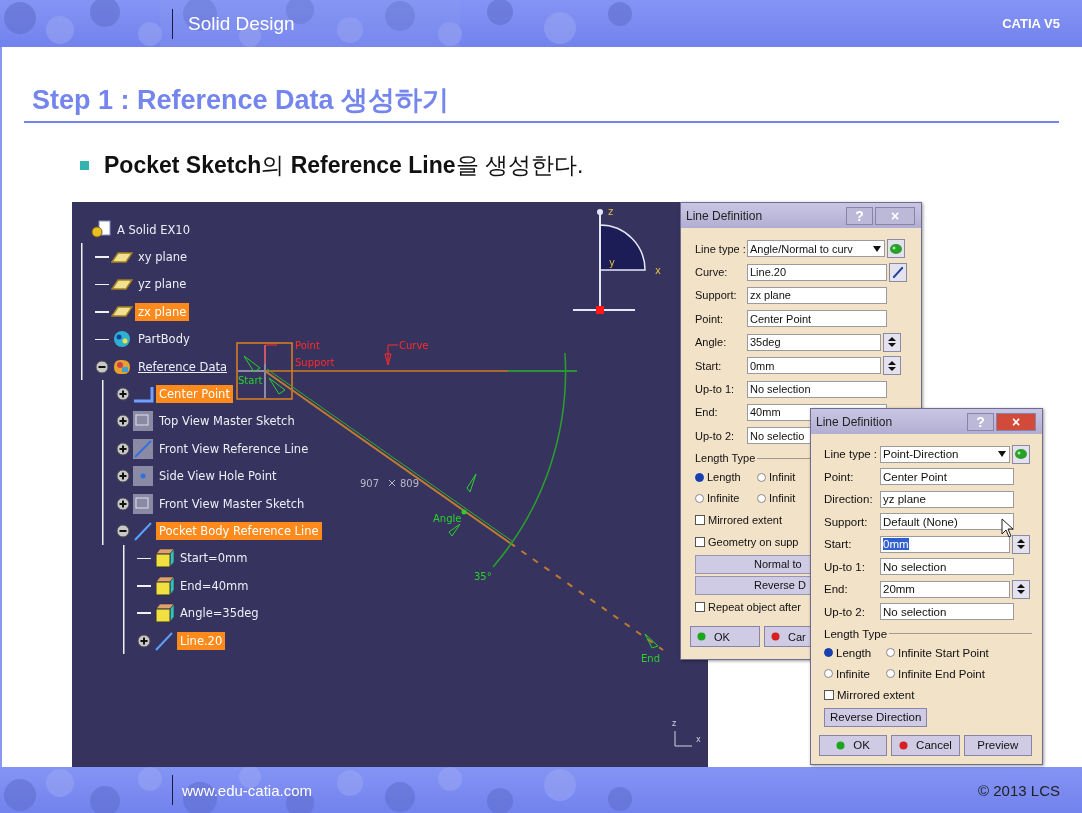  What do you see at coordinates (370, 483) in the screenshot?
I see `canvas-label: 907` at bounding box center [370, 483].